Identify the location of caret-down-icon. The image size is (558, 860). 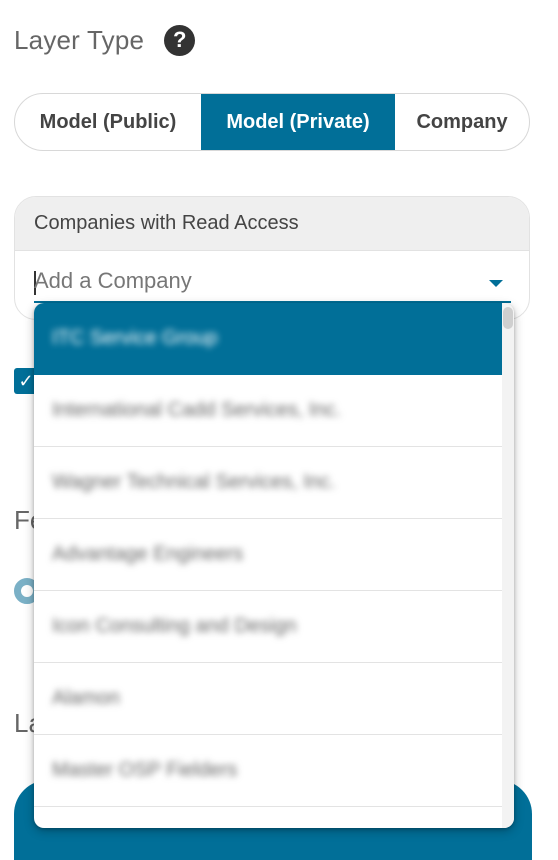
(496, 283).